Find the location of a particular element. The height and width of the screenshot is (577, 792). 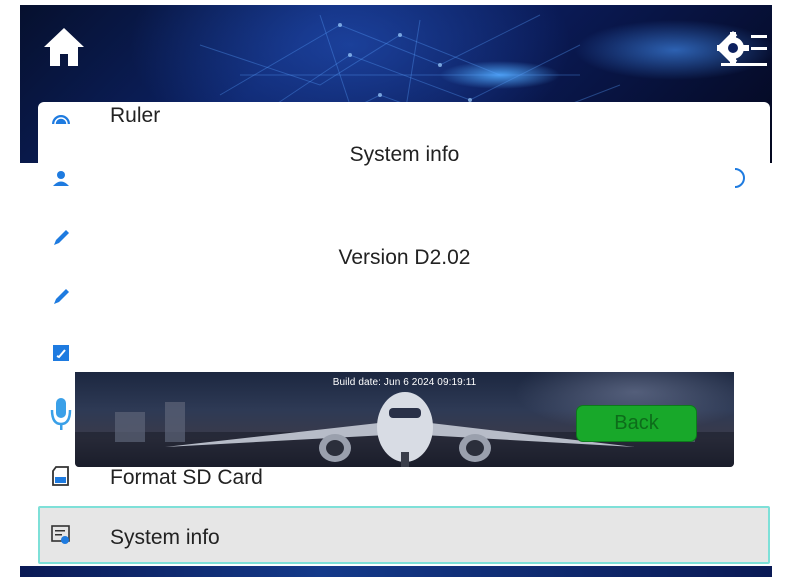

home-icon is located at coordinates (64, 47).